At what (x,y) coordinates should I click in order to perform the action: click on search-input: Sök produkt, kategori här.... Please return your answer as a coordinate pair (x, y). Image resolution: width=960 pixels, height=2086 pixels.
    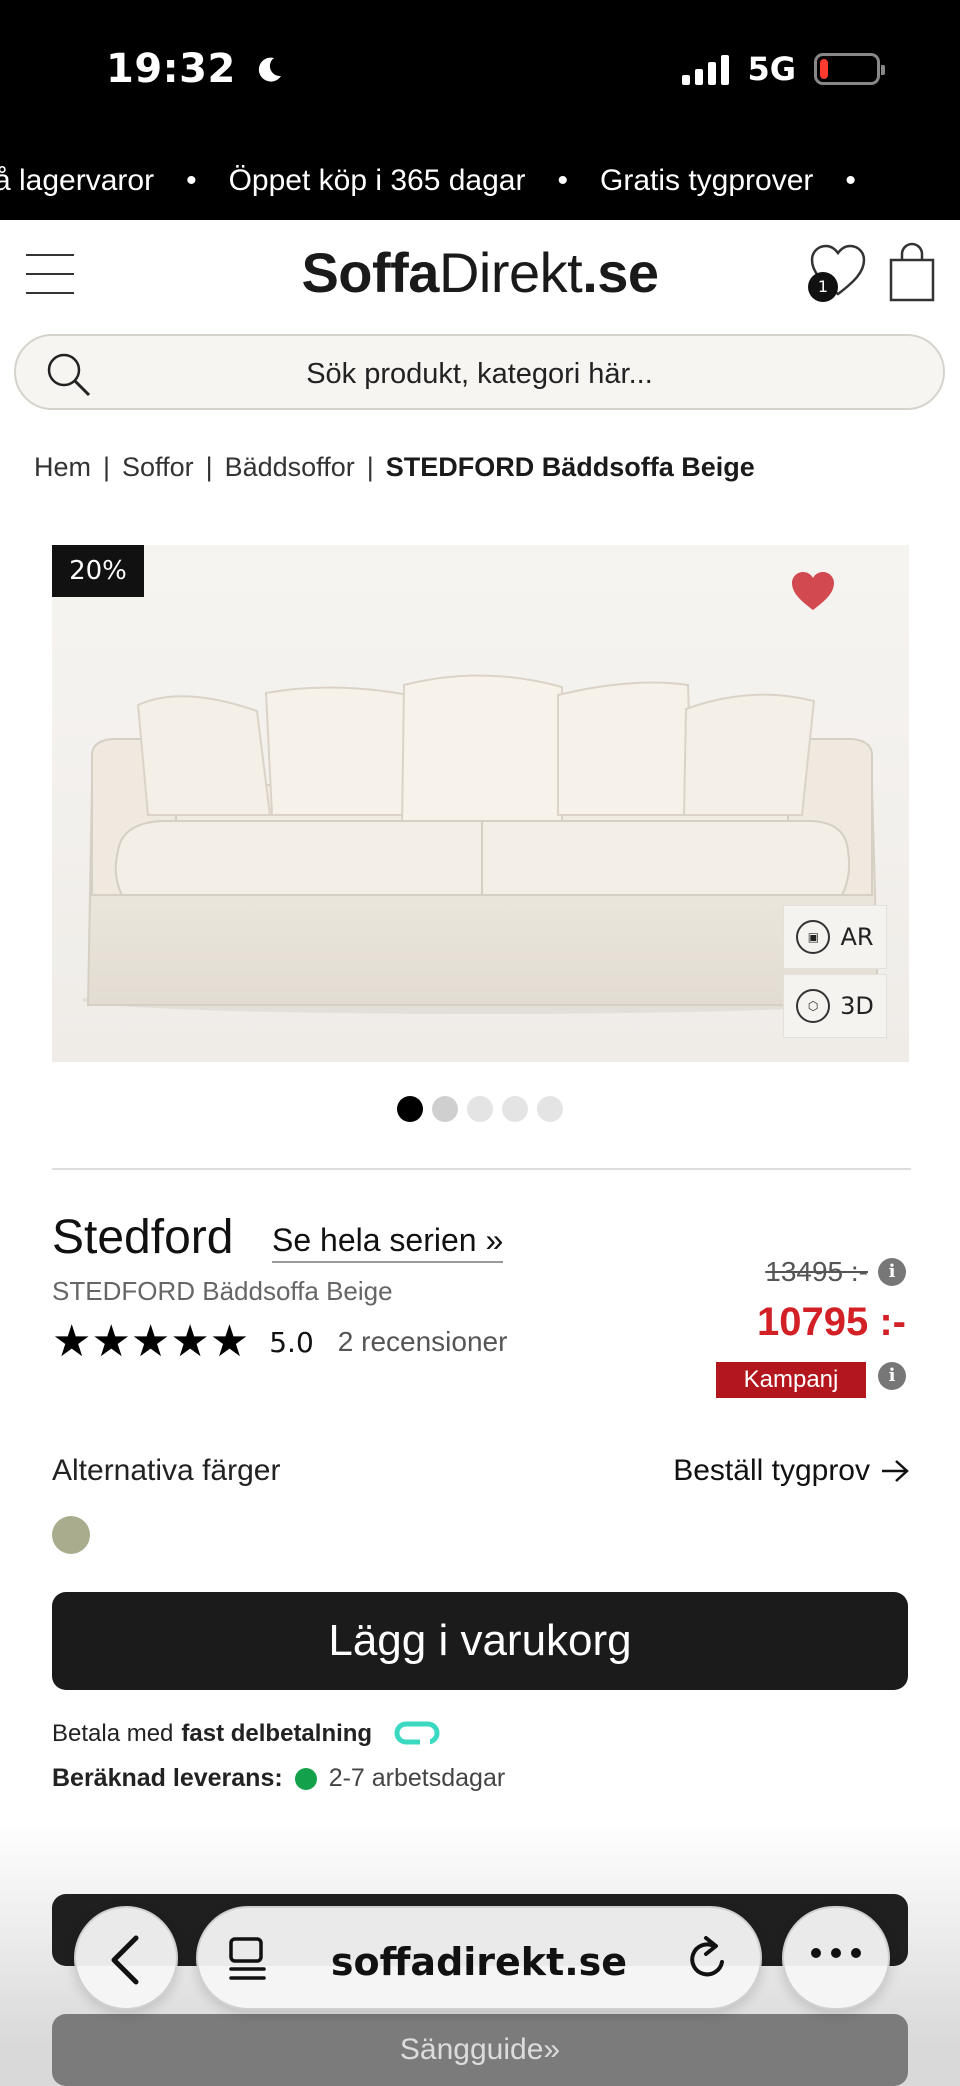
    Looking at the image, I should click on (479, 374).